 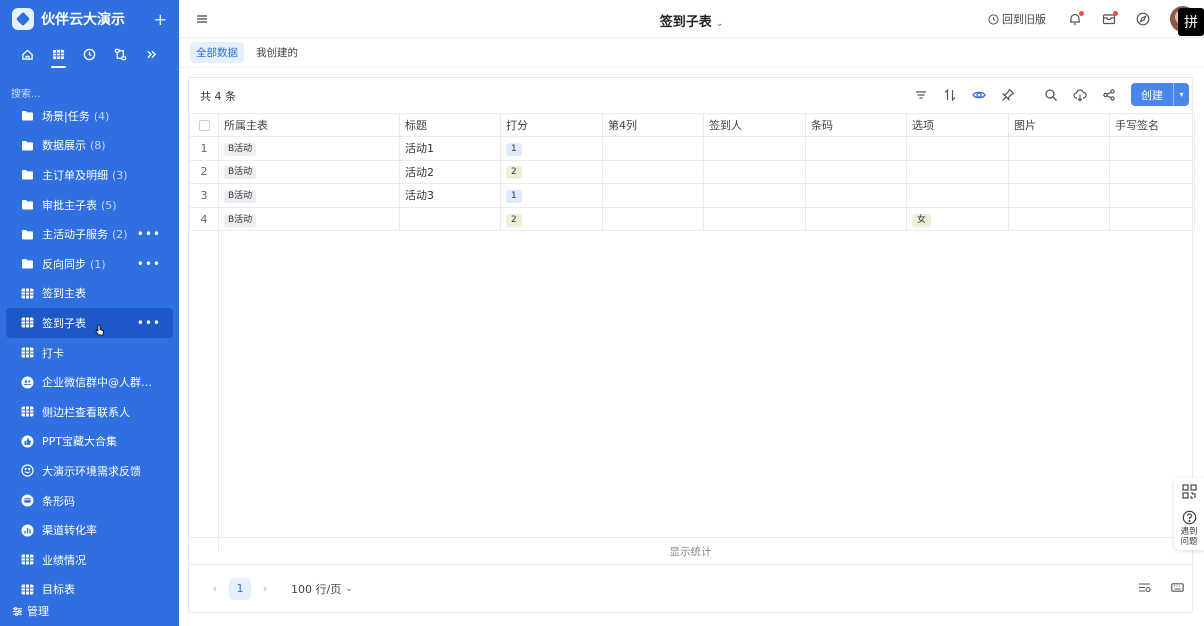 I want to click on inbox-icon, so click(x=1110, y=18).